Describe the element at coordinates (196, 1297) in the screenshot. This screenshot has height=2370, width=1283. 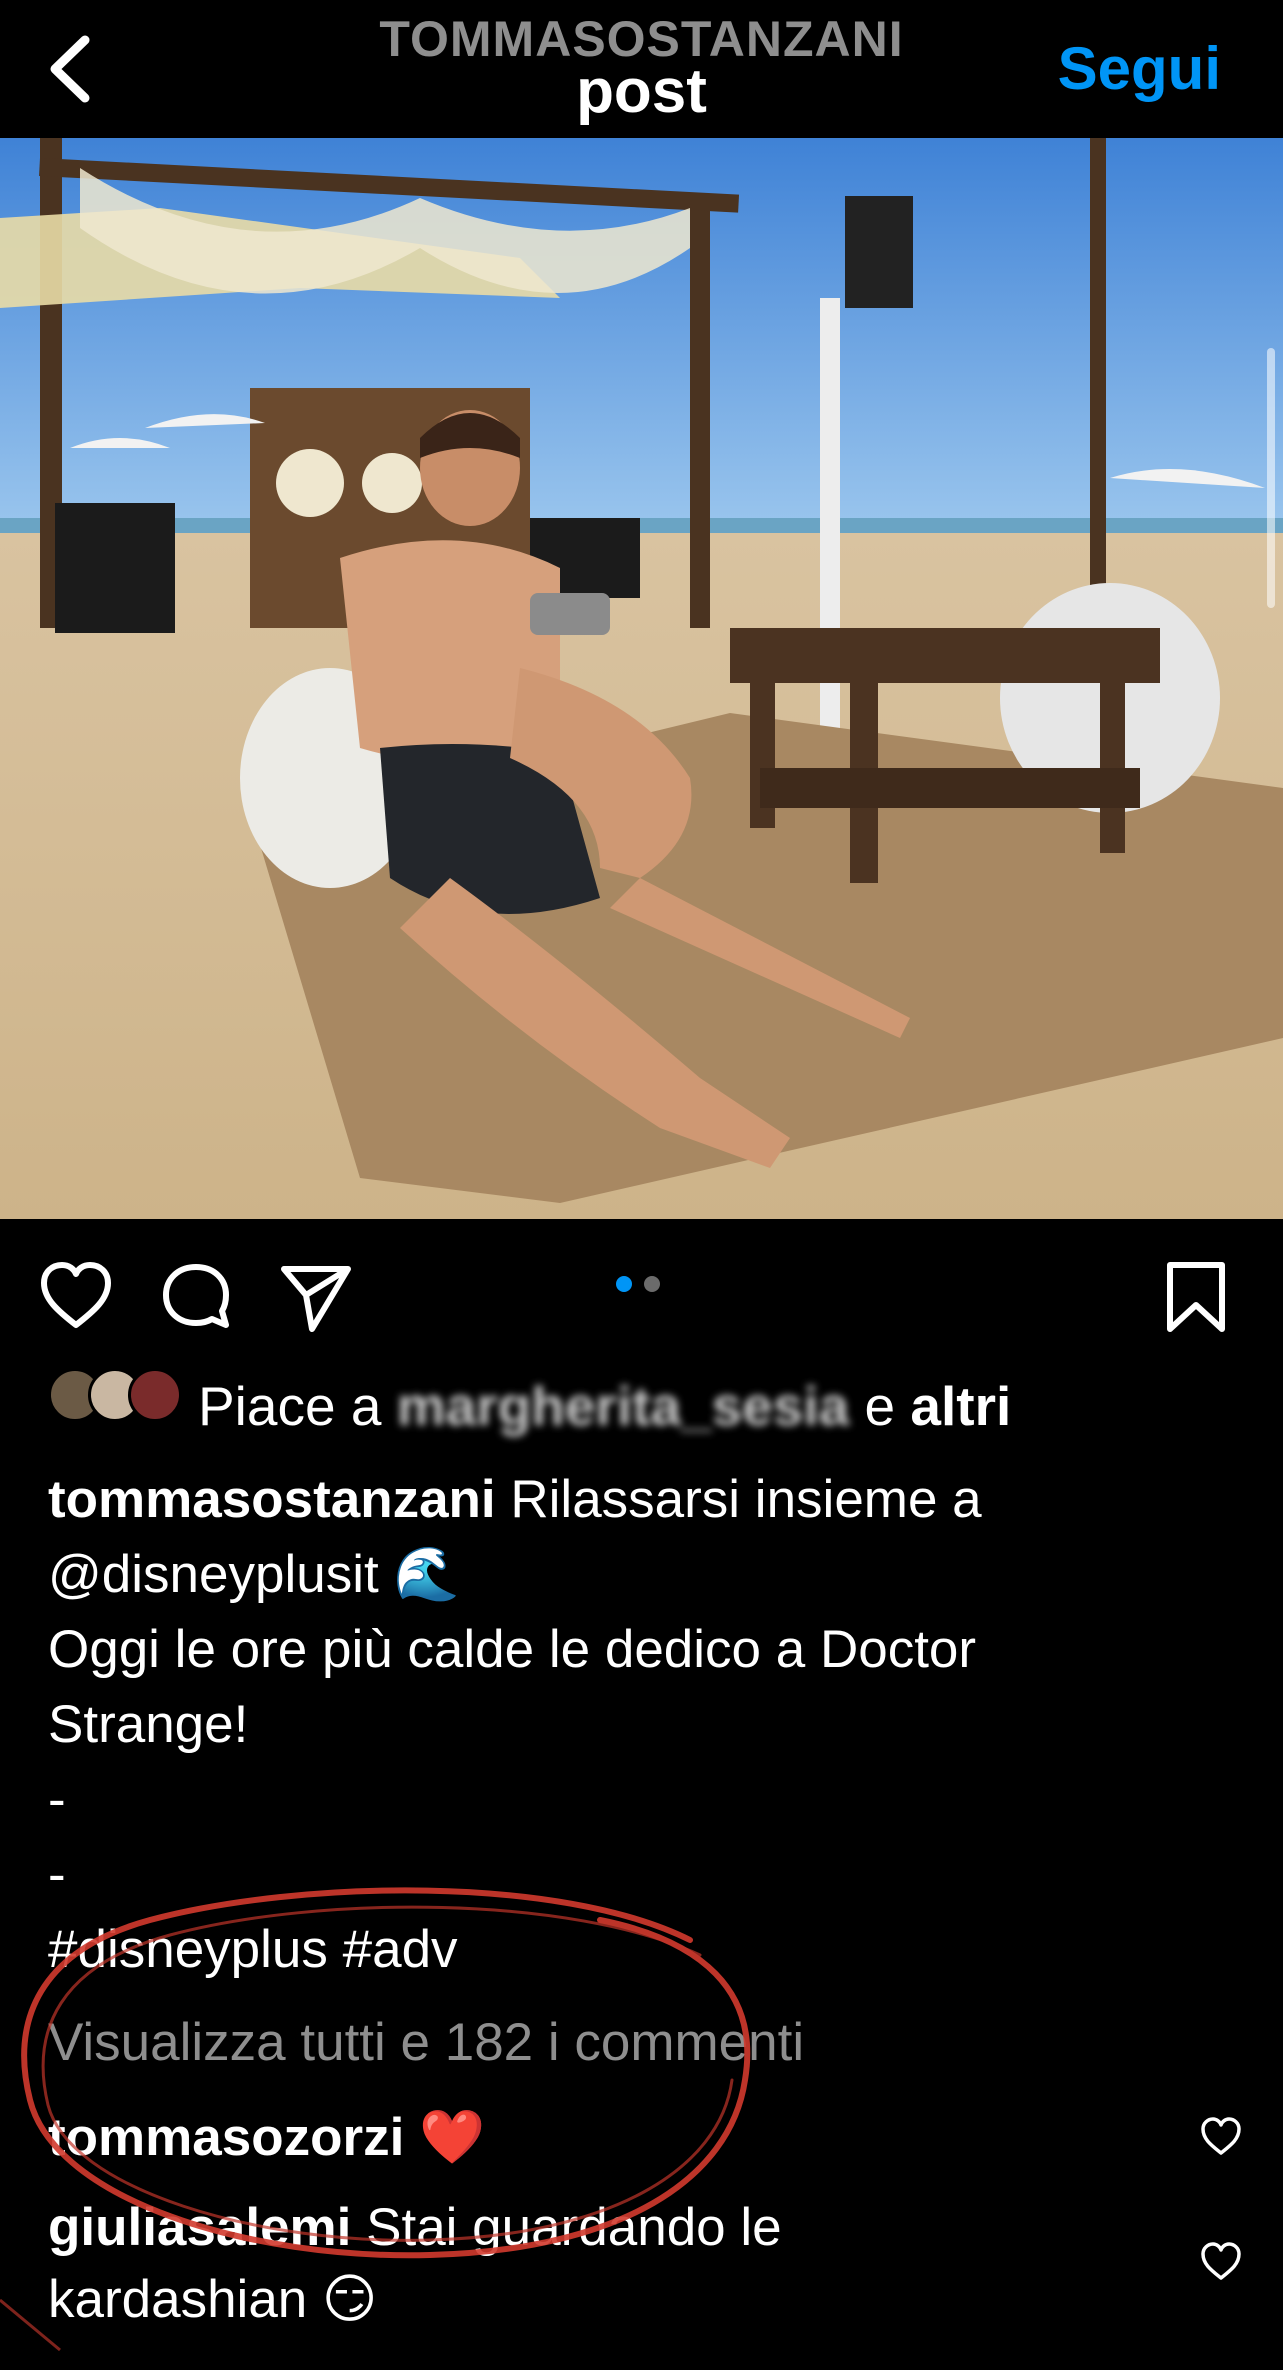
I see `comment-bubble-icon` at that location.